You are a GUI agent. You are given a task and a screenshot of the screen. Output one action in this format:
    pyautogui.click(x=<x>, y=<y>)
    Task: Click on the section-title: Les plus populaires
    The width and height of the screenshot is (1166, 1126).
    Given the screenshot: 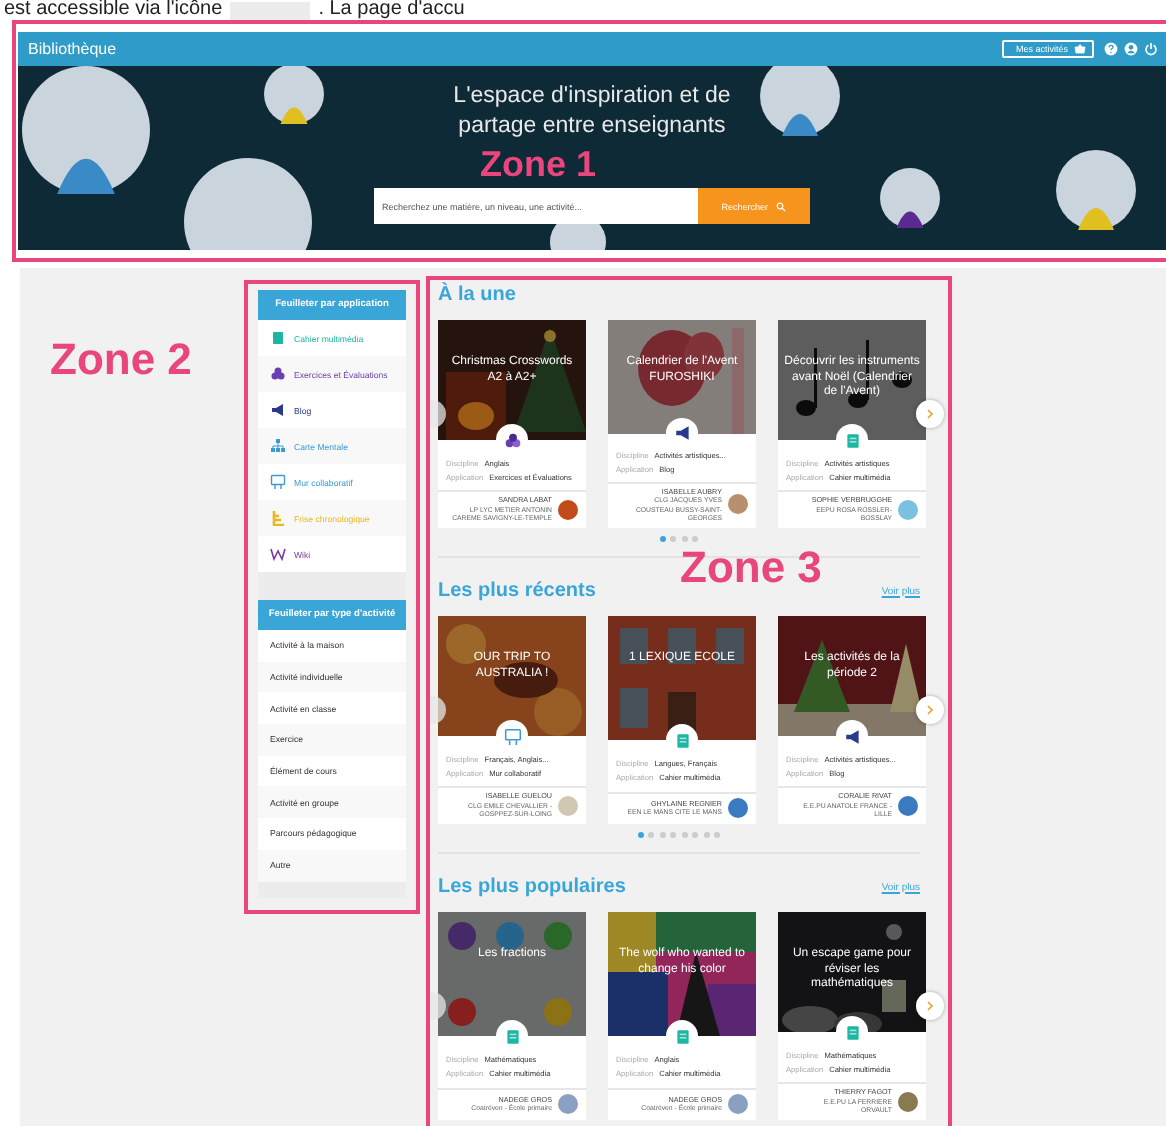 What is the action you would take?
    pyautogui.click(x=532, y=887)
    